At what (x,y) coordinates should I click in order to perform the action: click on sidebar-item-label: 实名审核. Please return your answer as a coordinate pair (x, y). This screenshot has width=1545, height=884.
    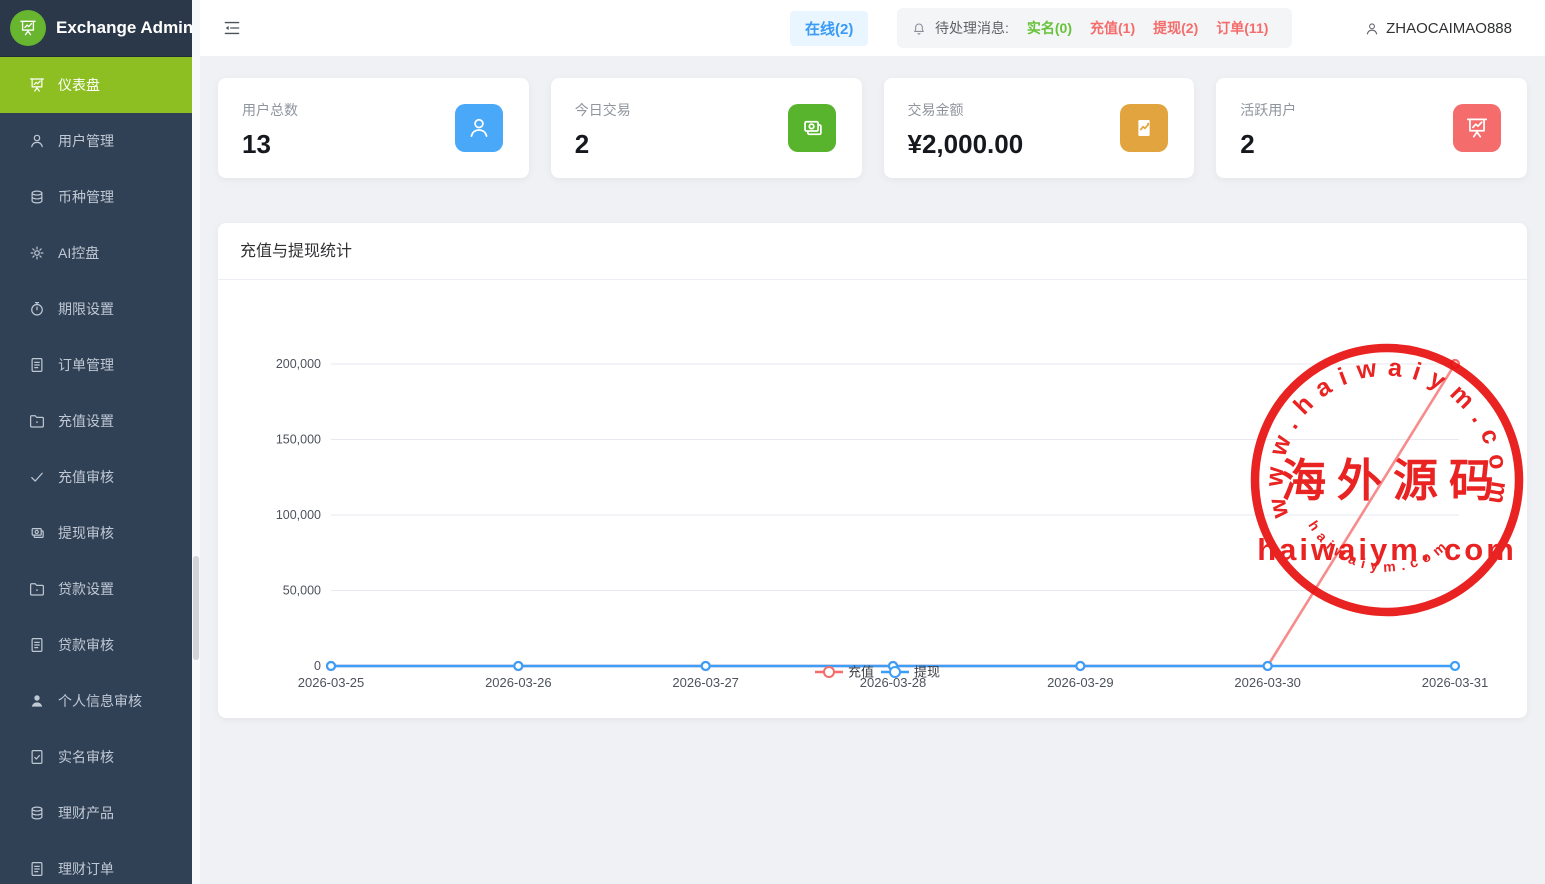
    Looking at the image, I should click on (86, 757).